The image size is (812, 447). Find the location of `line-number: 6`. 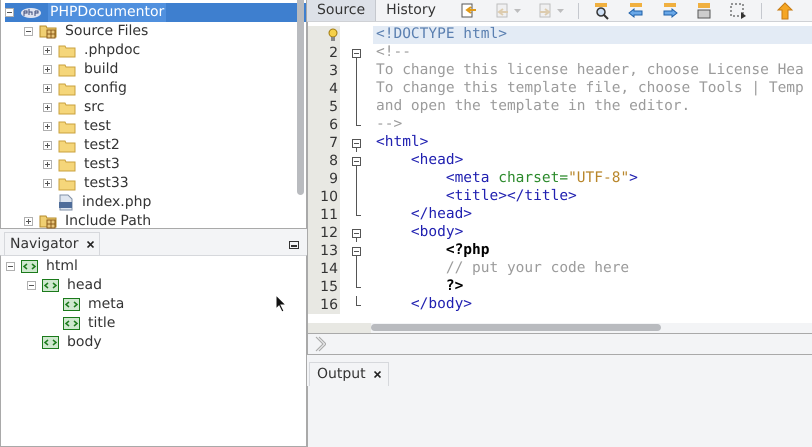

line-number: 6 is located at coordinates (333, 125).